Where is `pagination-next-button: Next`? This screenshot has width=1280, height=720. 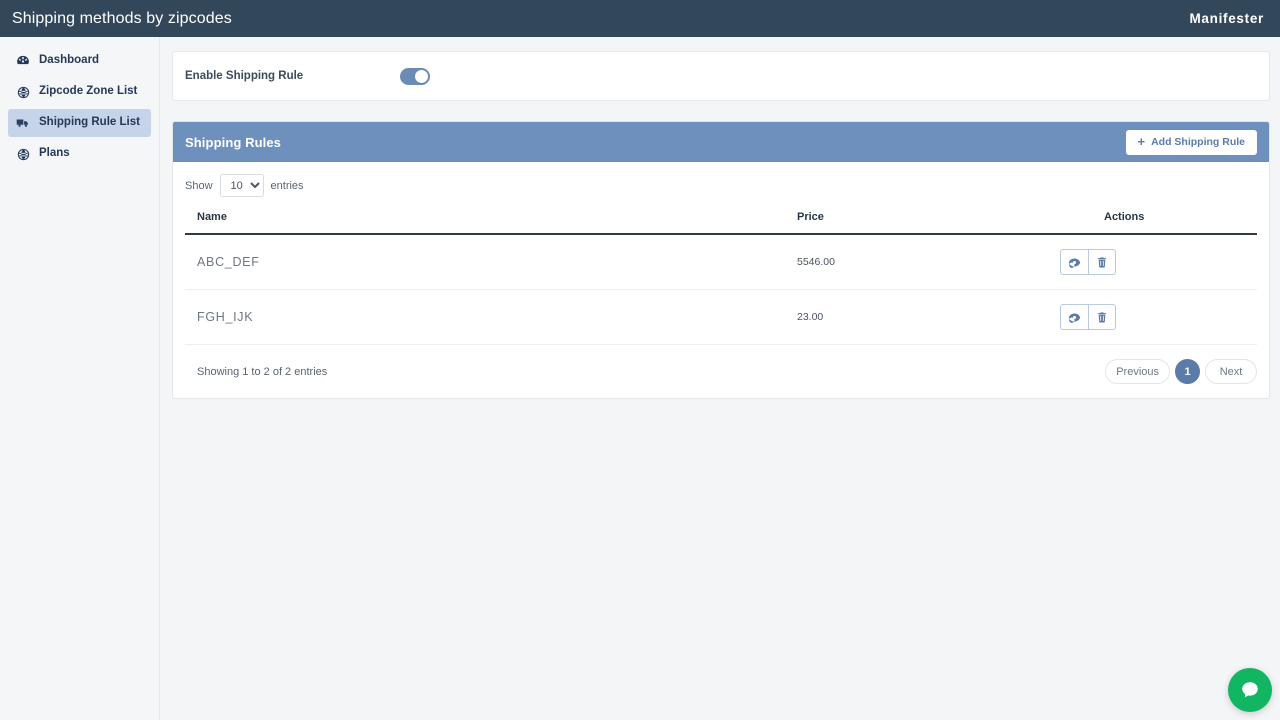 pagination-next-button: Next is located at coordinates (1231, 371).